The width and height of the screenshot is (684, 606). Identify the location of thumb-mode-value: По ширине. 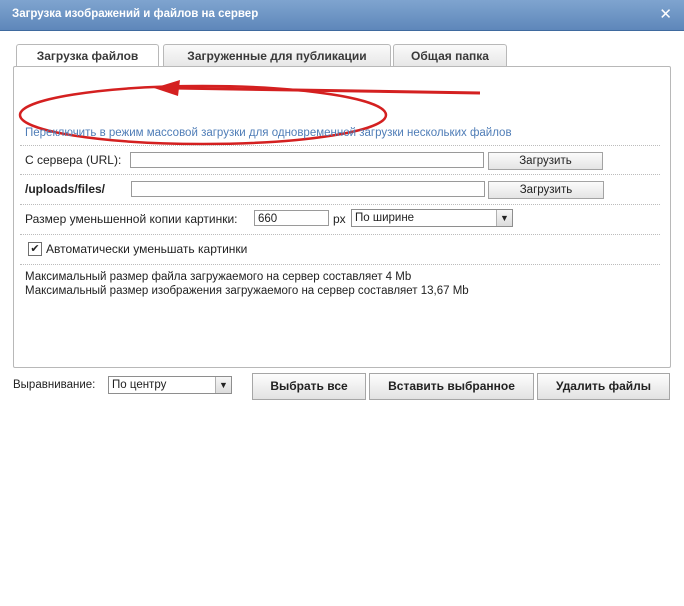
(385, 218).